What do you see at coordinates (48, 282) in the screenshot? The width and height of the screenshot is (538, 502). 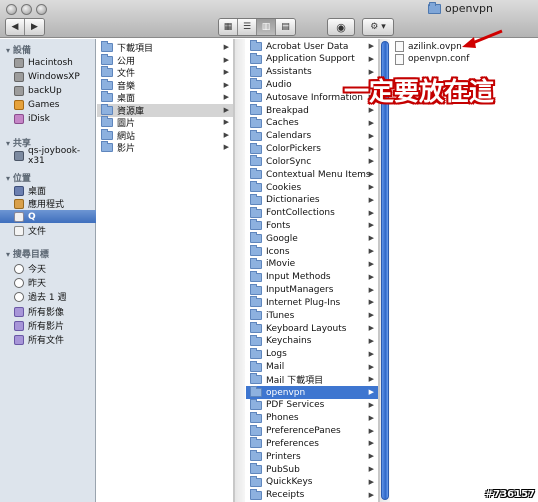 I see `sidebar-item-yesterday: 昨天` at bounding box center [48, 282].